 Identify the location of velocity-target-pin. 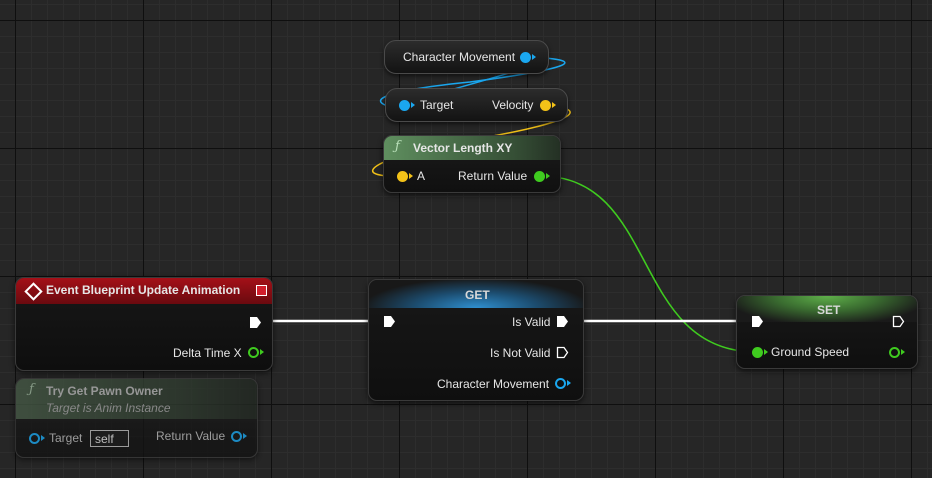
(404, 105).